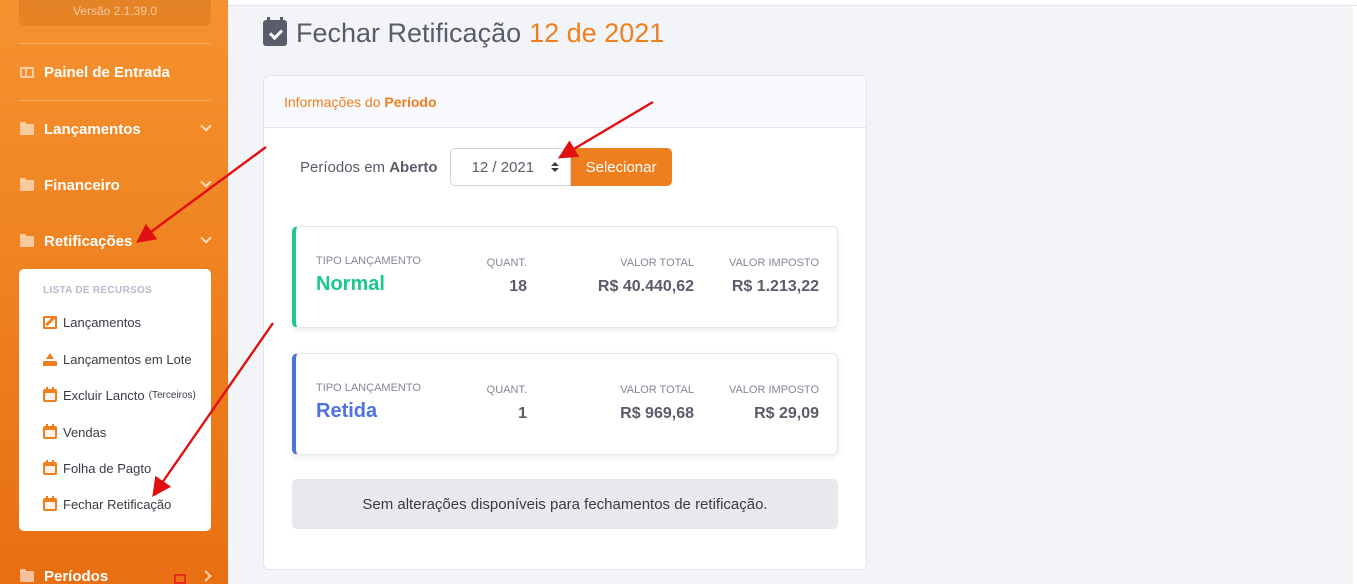 This screenshot has width=1357, height=584. What do you see at coordinates (657, 413) in the screenshot?
I see `summary-total-value: R$ 969,68` at bounding box center [657, 413].